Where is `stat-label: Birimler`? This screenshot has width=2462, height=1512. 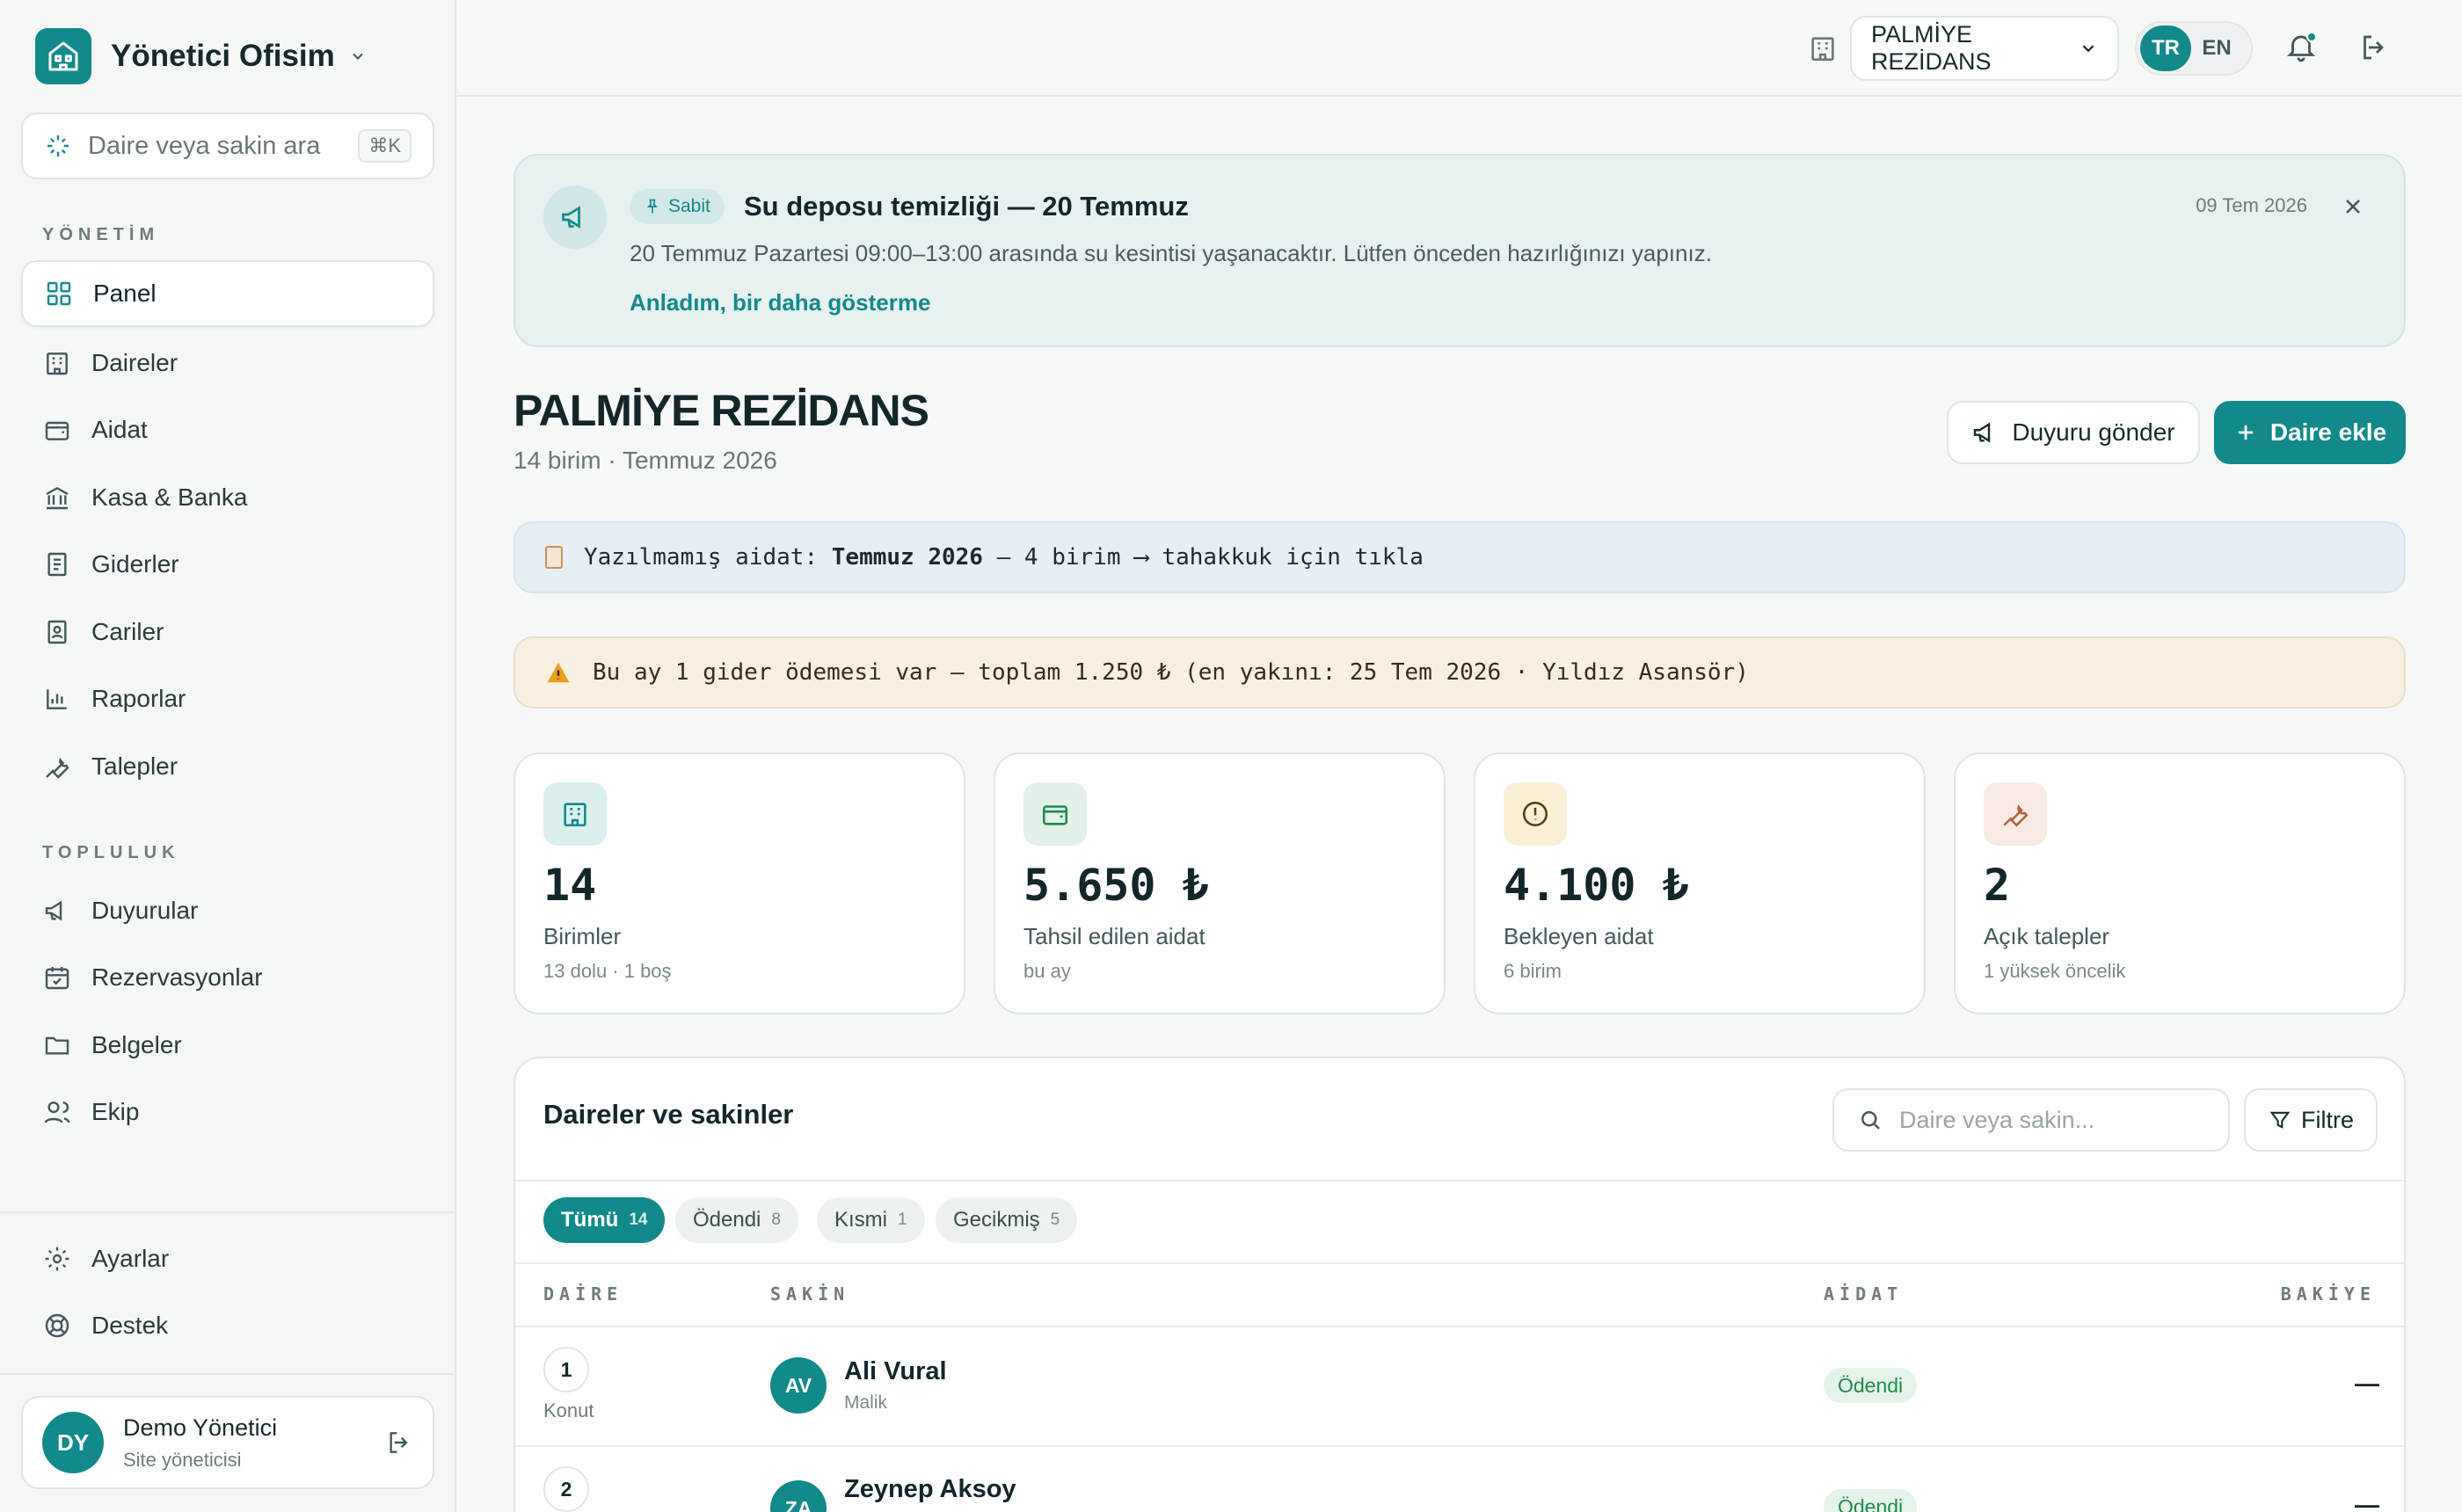 stat-label: Birimler is located at coordinates (582, 936).